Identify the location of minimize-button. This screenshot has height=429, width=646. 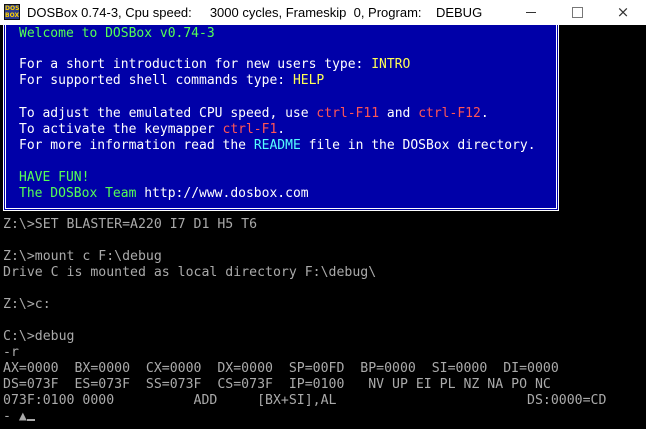
(531, 12).